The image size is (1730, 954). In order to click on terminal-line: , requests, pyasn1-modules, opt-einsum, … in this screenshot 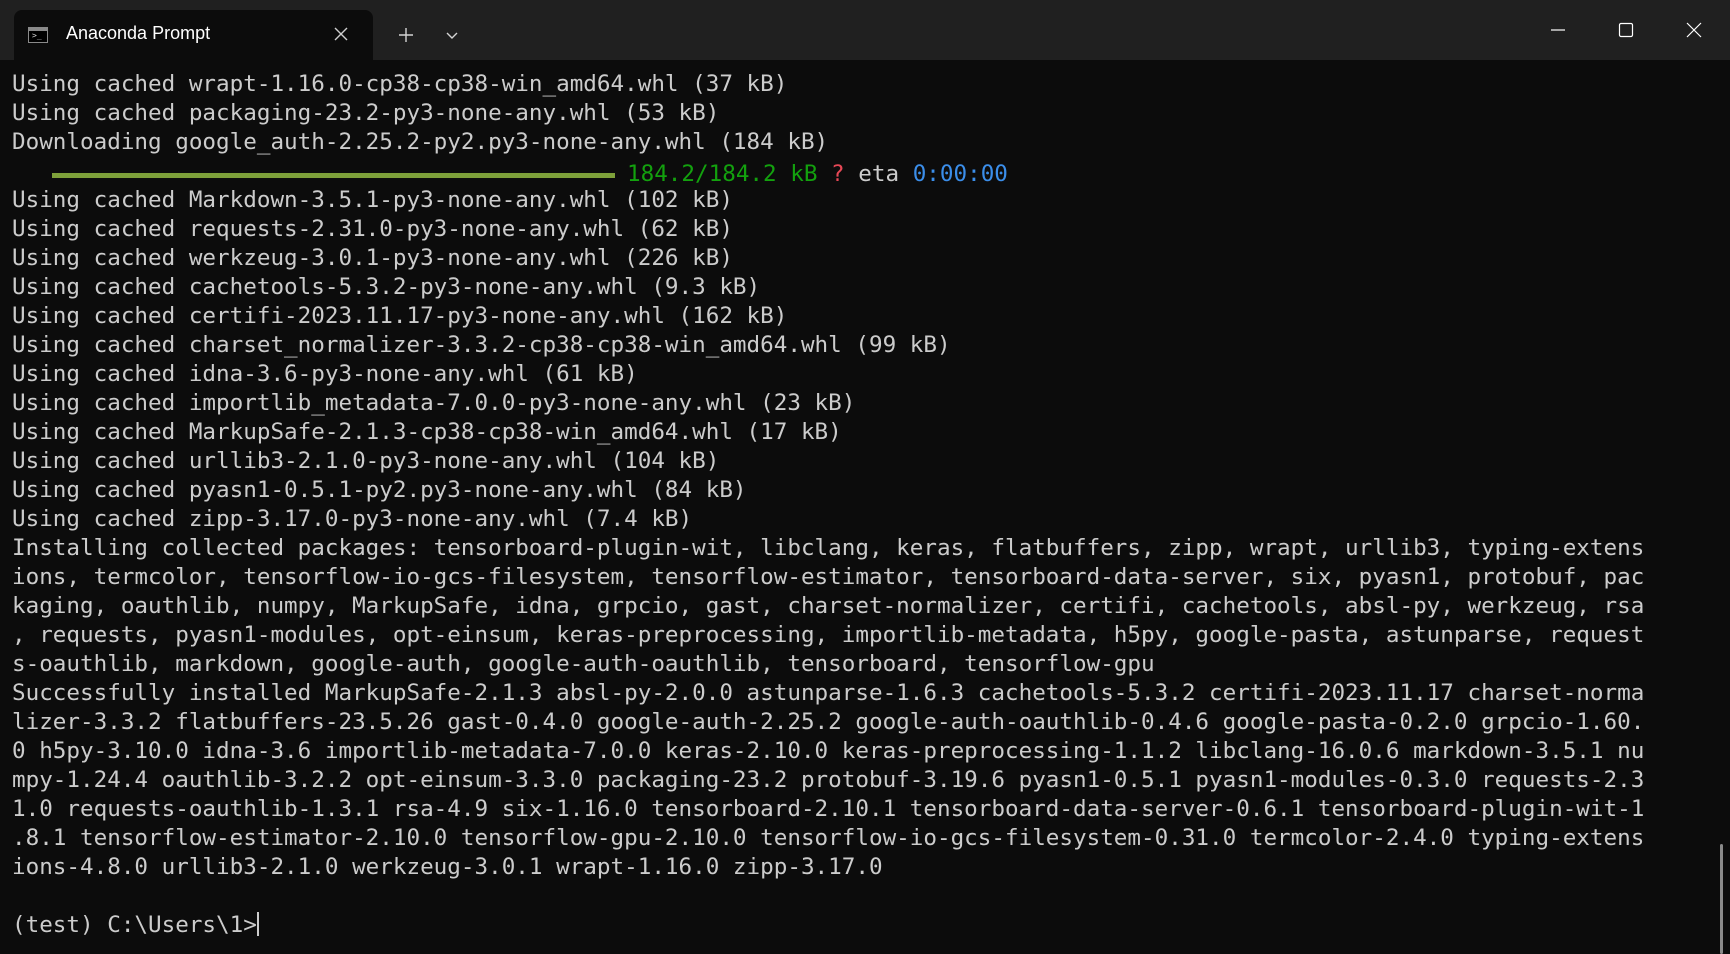, I will do `click(828, 635)`.